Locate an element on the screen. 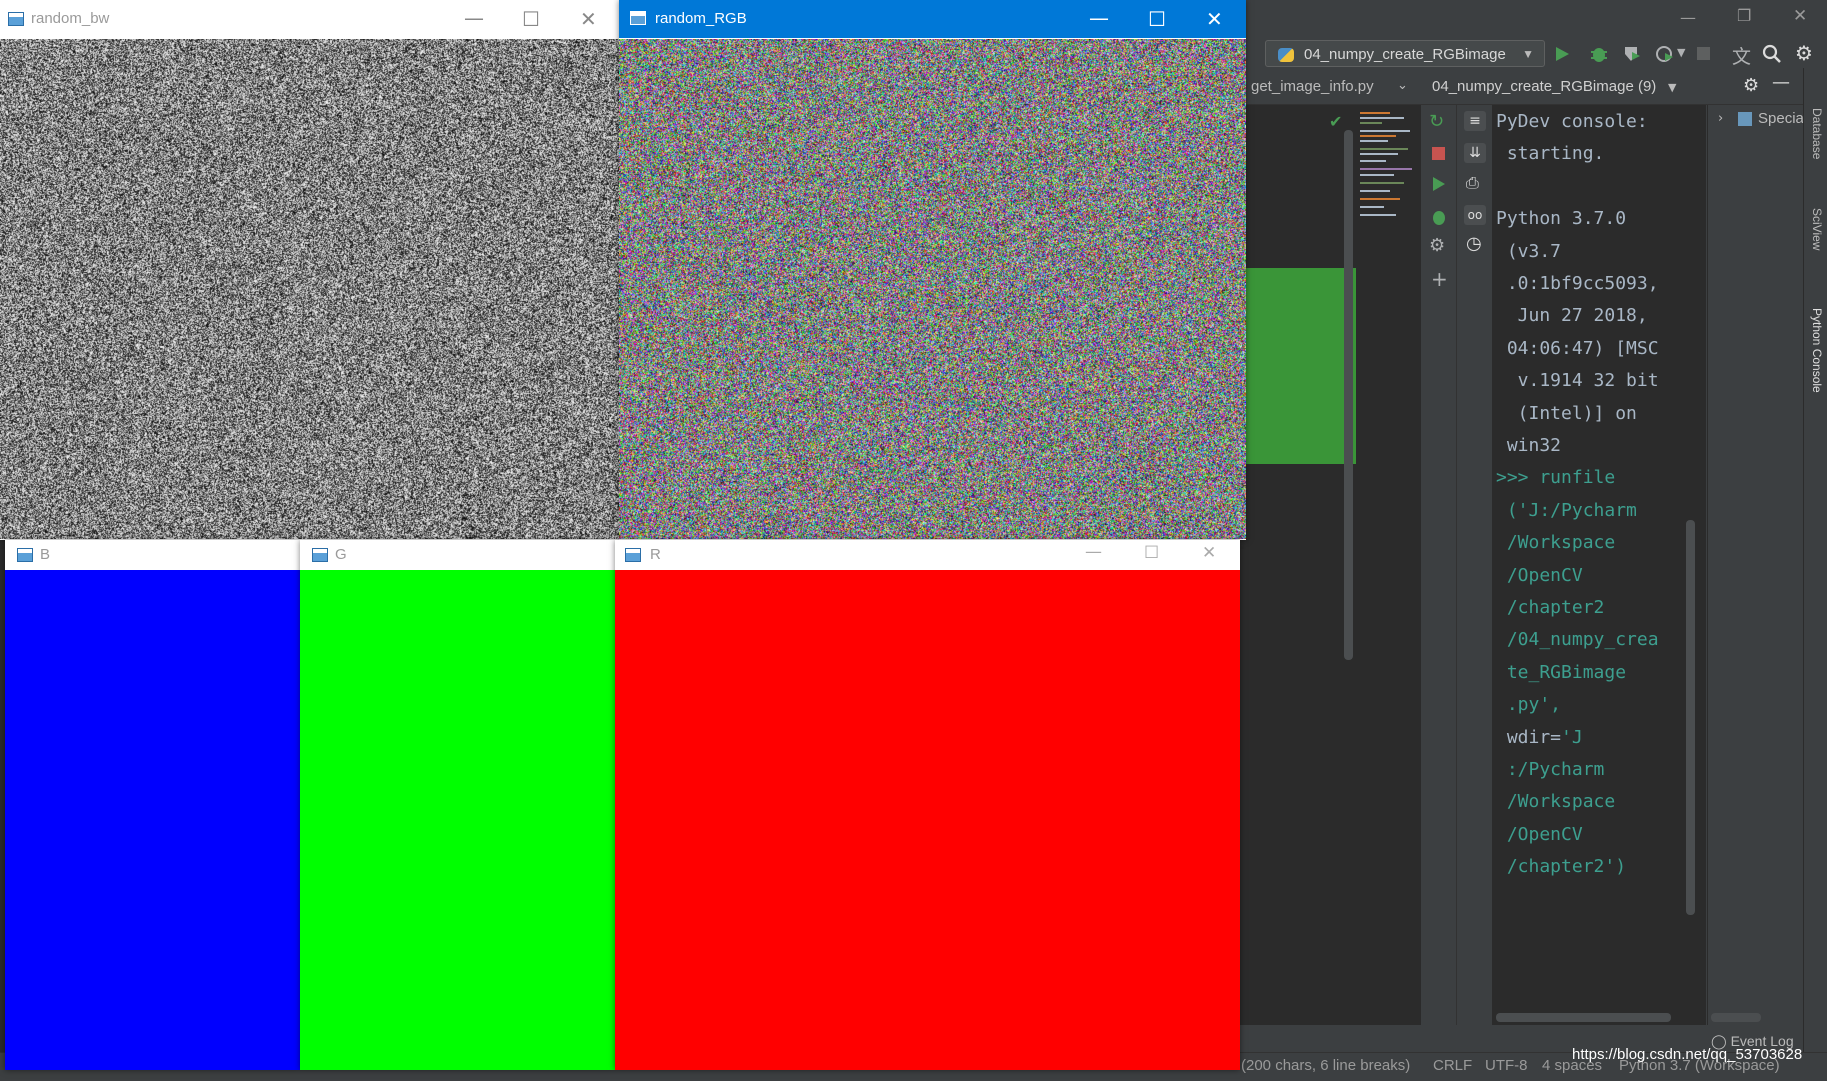 This screenshot has width=1827, height=1081. random-bw-close-button: ✕ is located at coordinates (588, 19).